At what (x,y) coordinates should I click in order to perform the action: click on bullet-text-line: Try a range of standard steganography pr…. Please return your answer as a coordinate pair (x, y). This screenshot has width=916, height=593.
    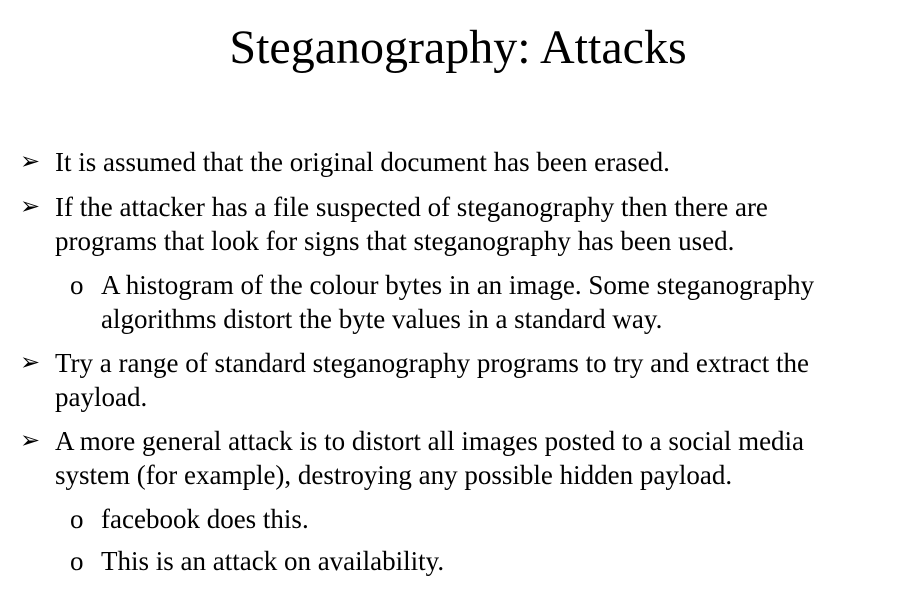
    Looking at the image, I should click on (432, 363).